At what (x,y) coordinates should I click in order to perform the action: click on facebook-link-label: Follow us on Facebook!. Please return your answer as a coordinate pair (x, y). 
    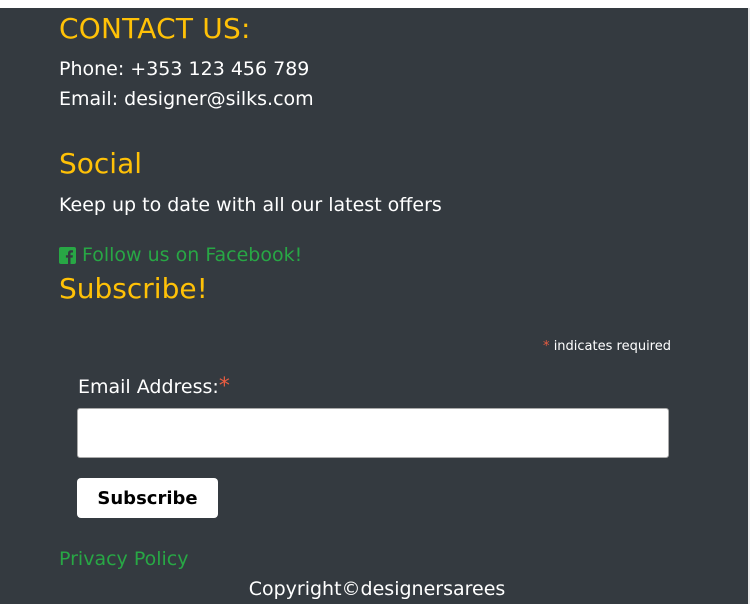
    Looking at the image, I should click on (192, 255).